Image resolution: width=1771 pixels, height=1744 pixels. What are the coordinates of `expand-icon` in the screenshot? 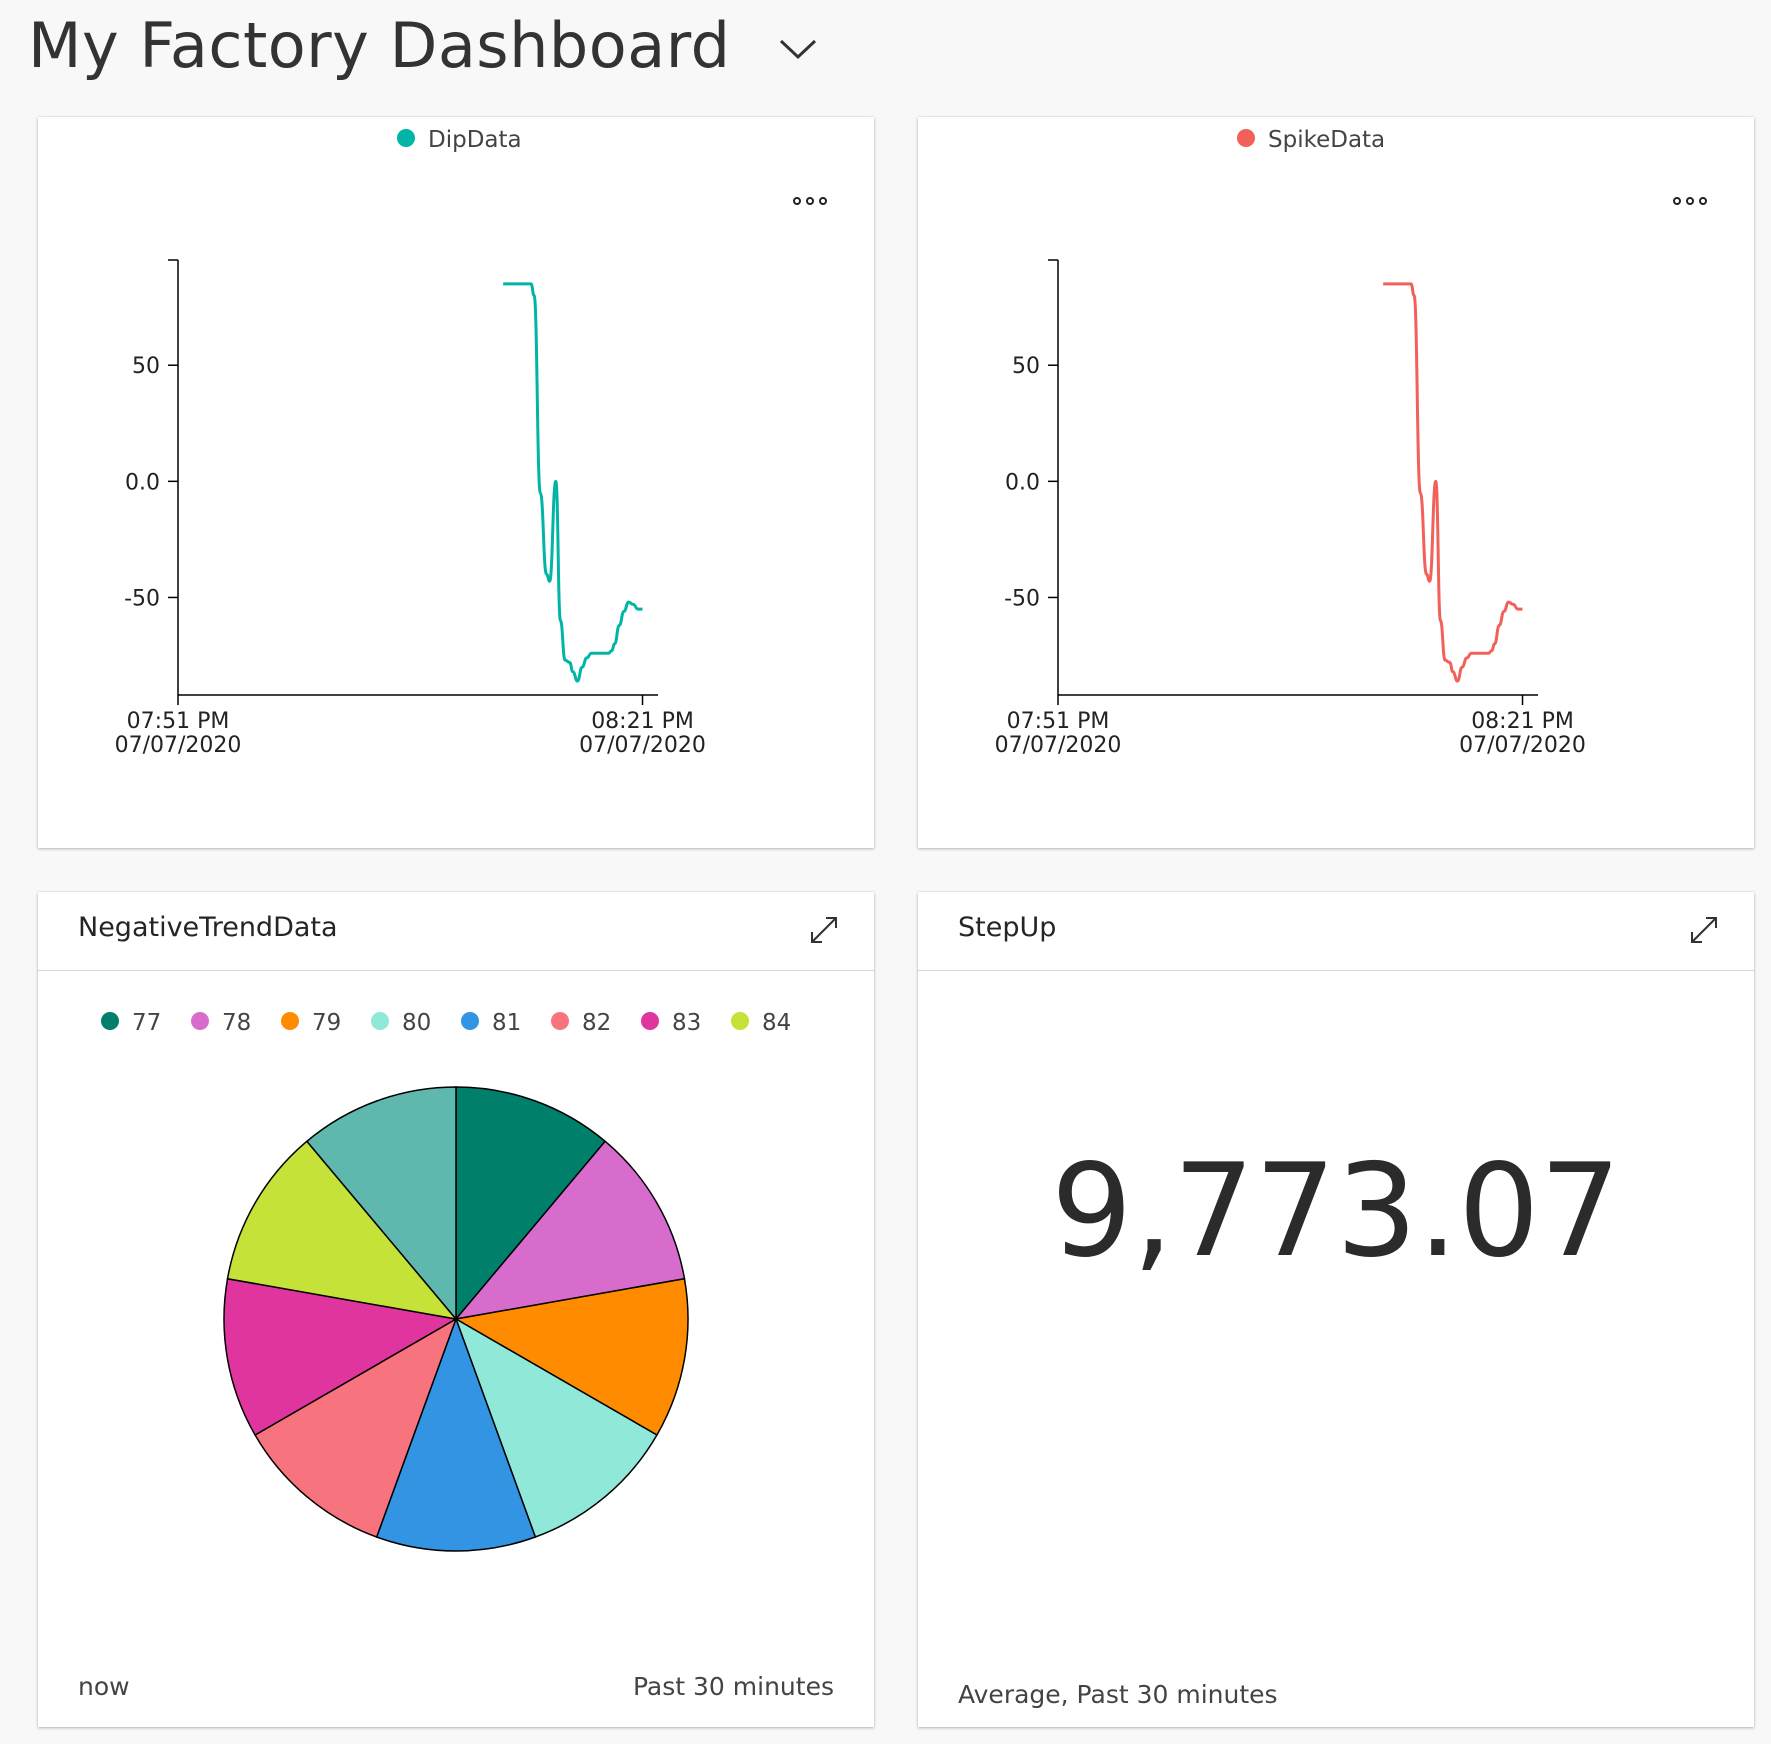 It's located at (1704, 930).